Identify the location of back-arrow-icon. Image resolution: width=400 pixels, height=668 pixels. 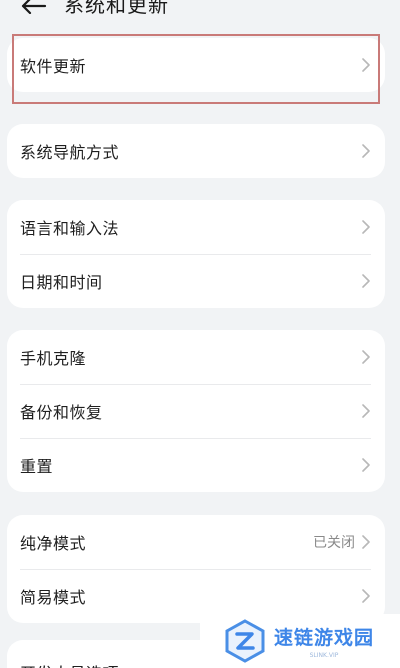
(33, 7).